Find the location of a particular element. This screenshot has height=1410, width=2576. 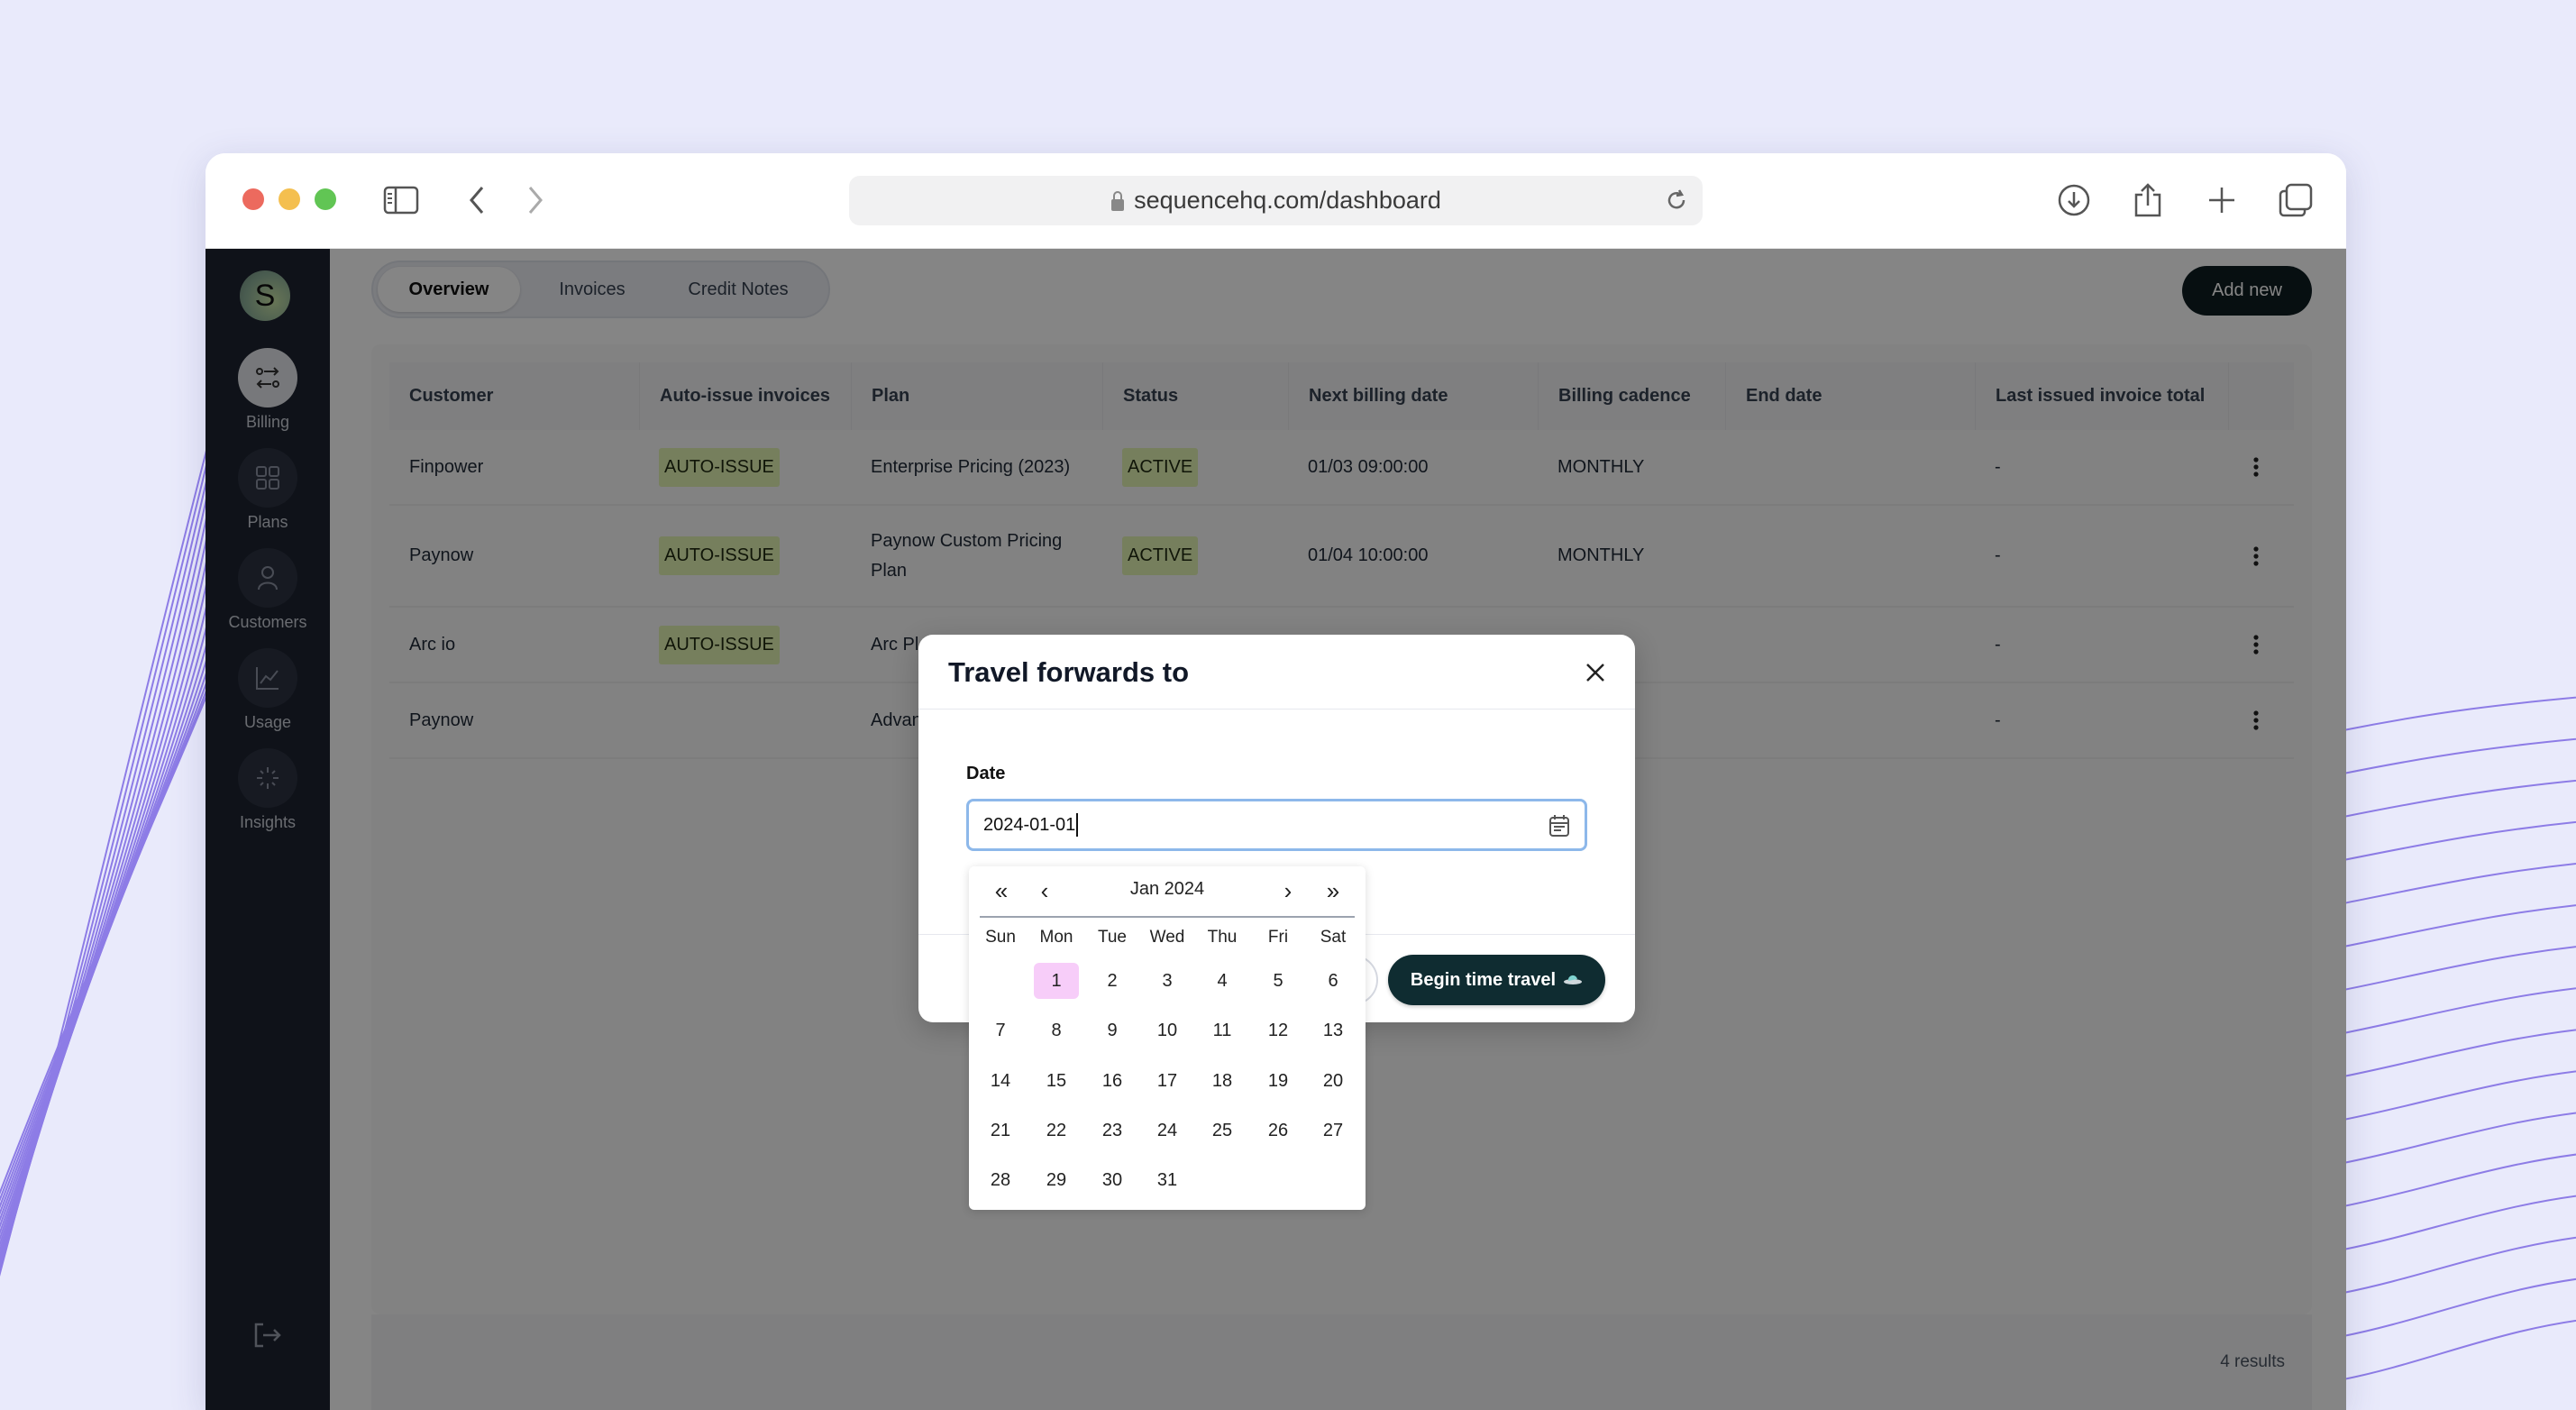

calendar-day: 21 is located at coordinates (1000, 1130).